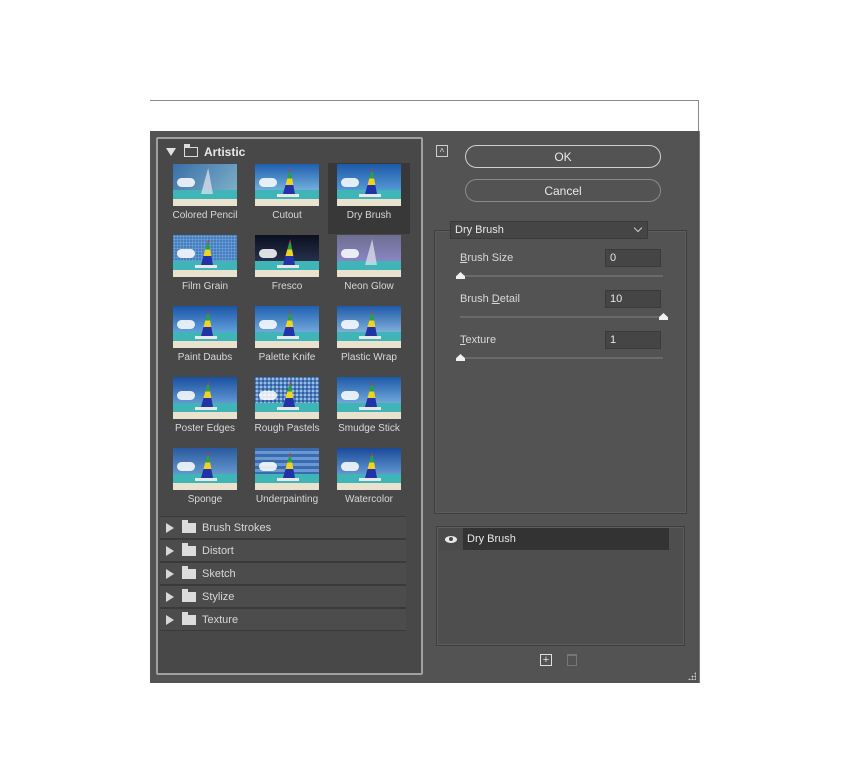 This screenshot has width=850, height=783. I want to click on category-artistic: Artistic, so click(203, 152).